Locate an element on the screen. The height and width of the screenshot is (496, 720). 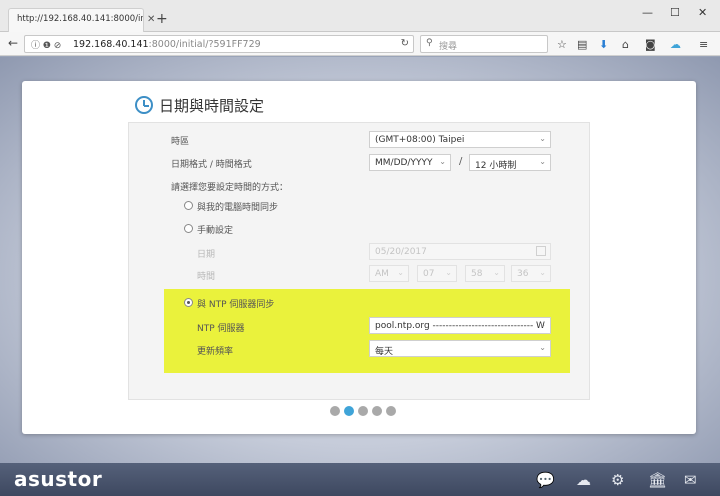
time-label: 時間 is located at coordinates (206, 277).